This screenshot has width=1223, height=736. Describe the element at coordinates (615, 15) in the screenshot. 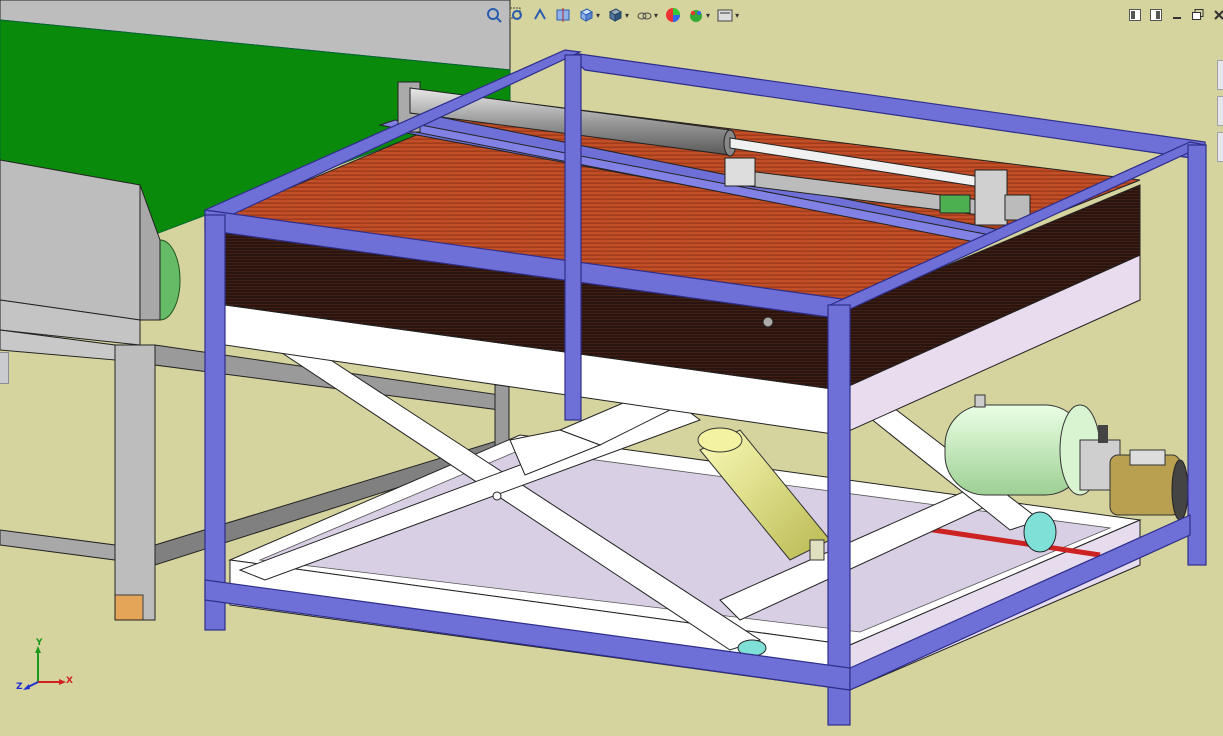

I see `display-style-icon` at that location.